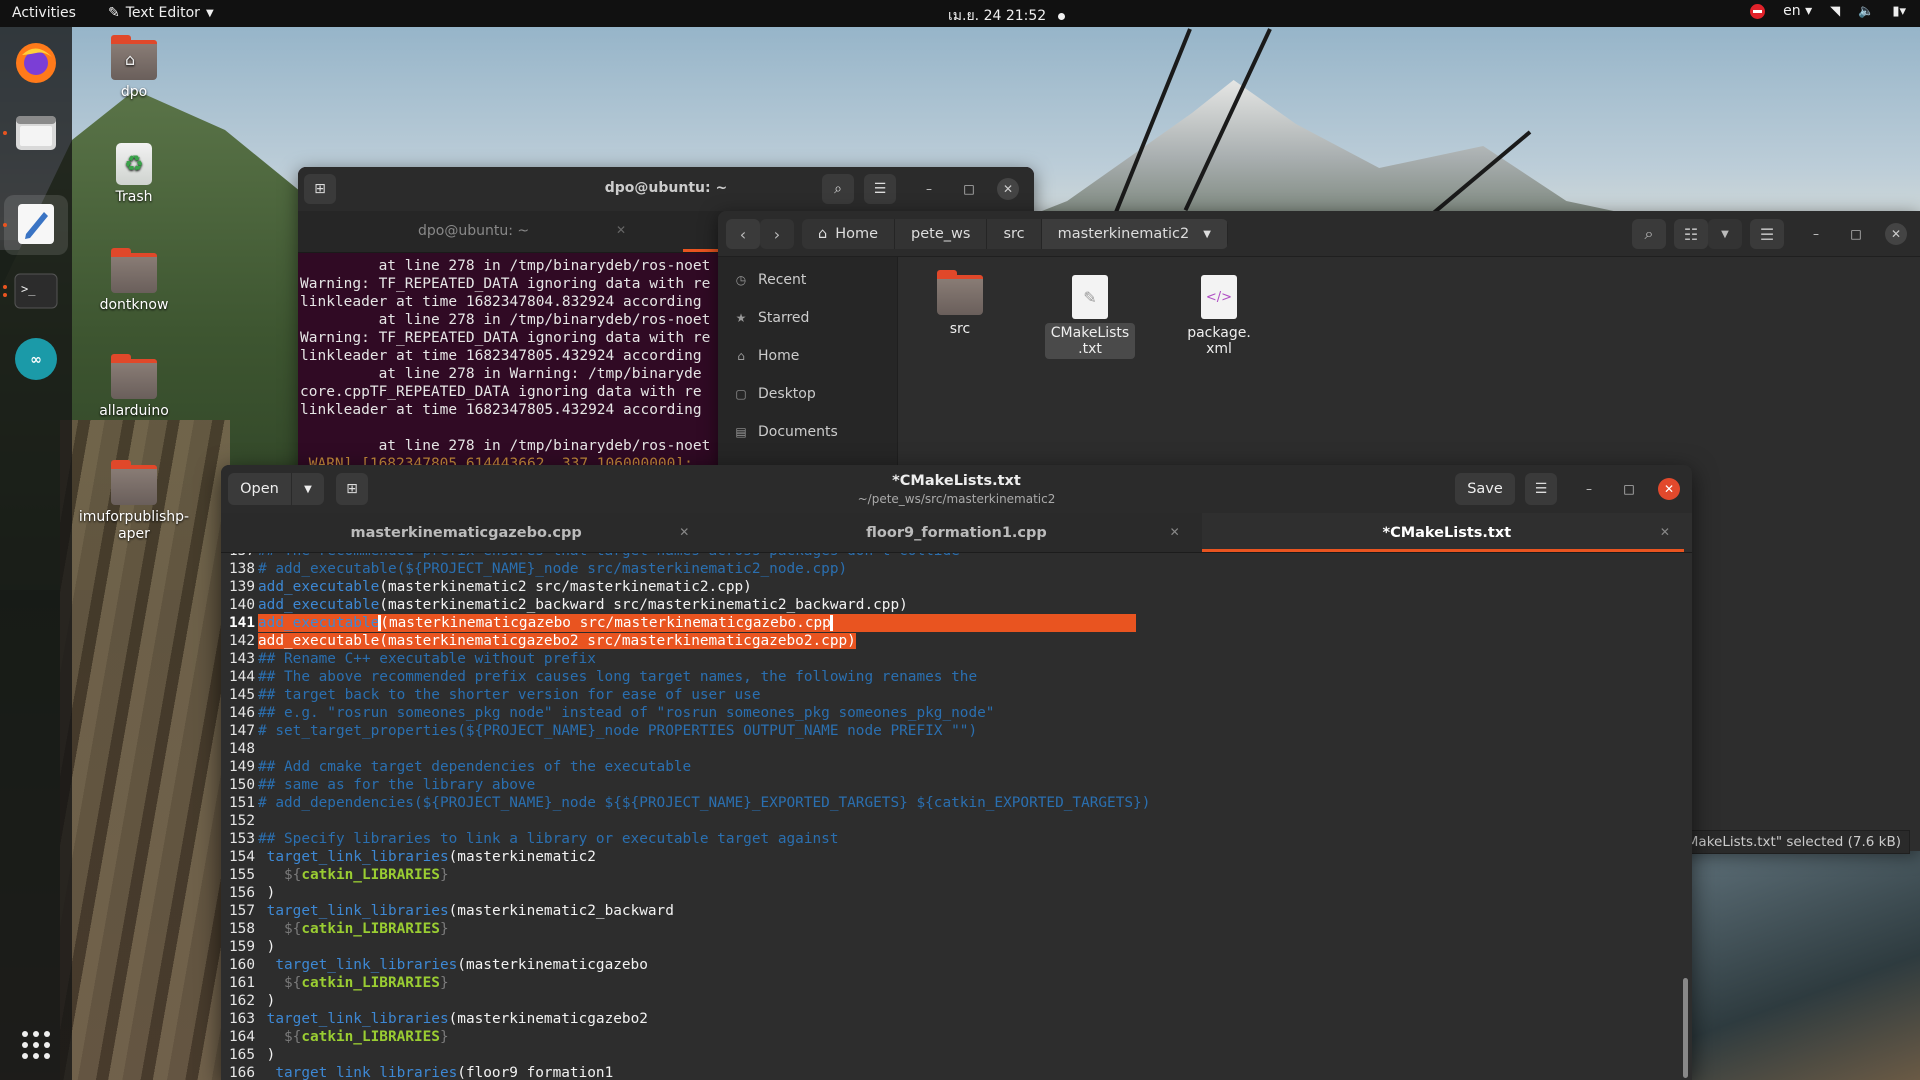 The width and height of the screenshot is (1920, 1080). I want to click on line-number: 165, so click(242, 1055).